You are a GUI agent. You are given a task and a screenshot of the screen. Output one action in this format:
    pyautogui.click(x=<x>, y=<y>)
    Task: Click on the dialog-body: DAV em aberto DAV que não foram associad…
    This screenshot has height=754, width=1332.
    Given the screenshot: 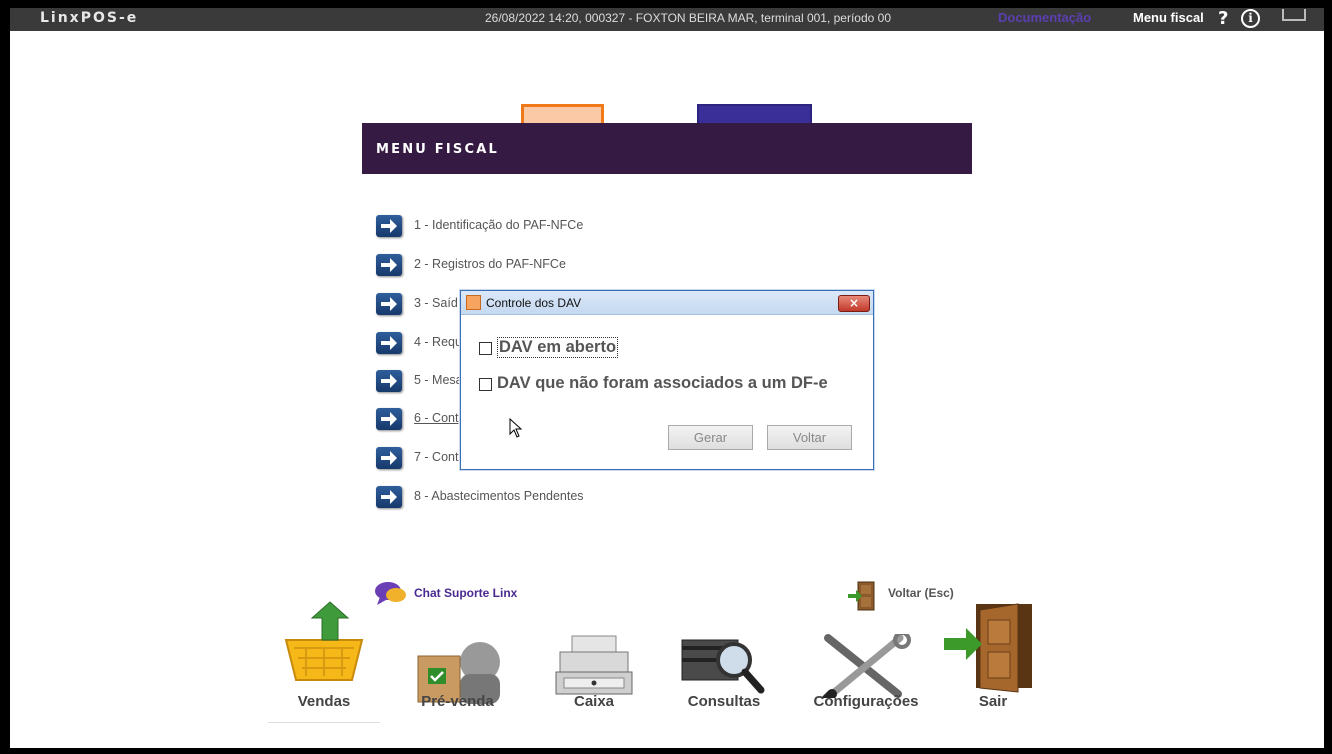 What is the action you would take?
    pyautogui.click(x=667, y=390)
    